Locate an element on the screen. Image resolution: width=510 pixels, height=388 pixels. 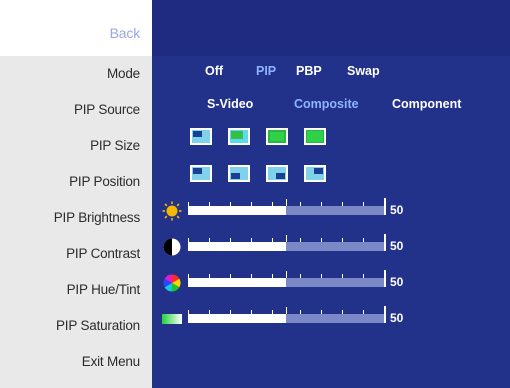
menu-item-pip-size: PIP Size is located at coordinates (70, 146).